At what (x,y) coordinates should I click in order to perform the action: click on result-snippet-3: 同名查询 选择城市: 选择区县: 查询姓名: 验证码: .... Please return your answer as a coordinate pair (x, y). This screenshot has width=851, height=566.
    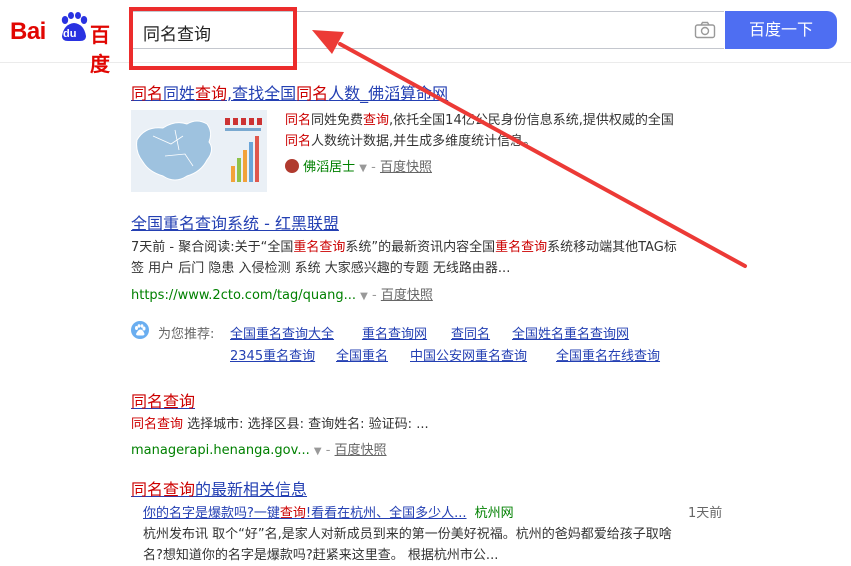
    Looking at the image, I should click on (280, 424).